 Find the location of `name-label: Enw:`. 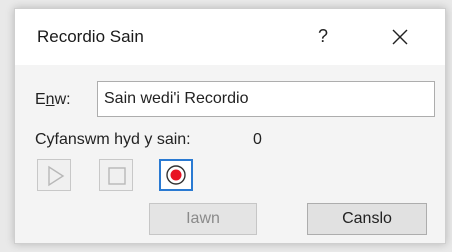

name-label: Enw: is located at coordinates (53, 100).